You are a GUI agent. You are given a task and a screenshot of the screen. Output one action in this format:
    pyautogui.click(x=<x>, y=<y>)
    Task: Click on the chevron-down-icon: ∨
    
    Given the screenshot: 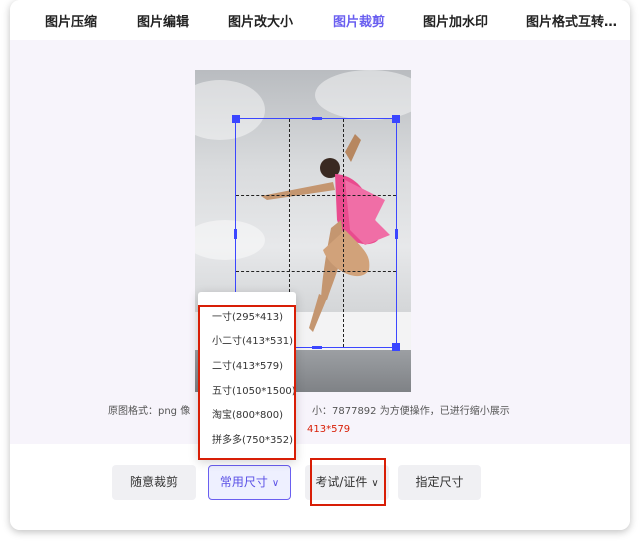 What is the action you would take?
    pyautogui.click(x=275, y=483)
    